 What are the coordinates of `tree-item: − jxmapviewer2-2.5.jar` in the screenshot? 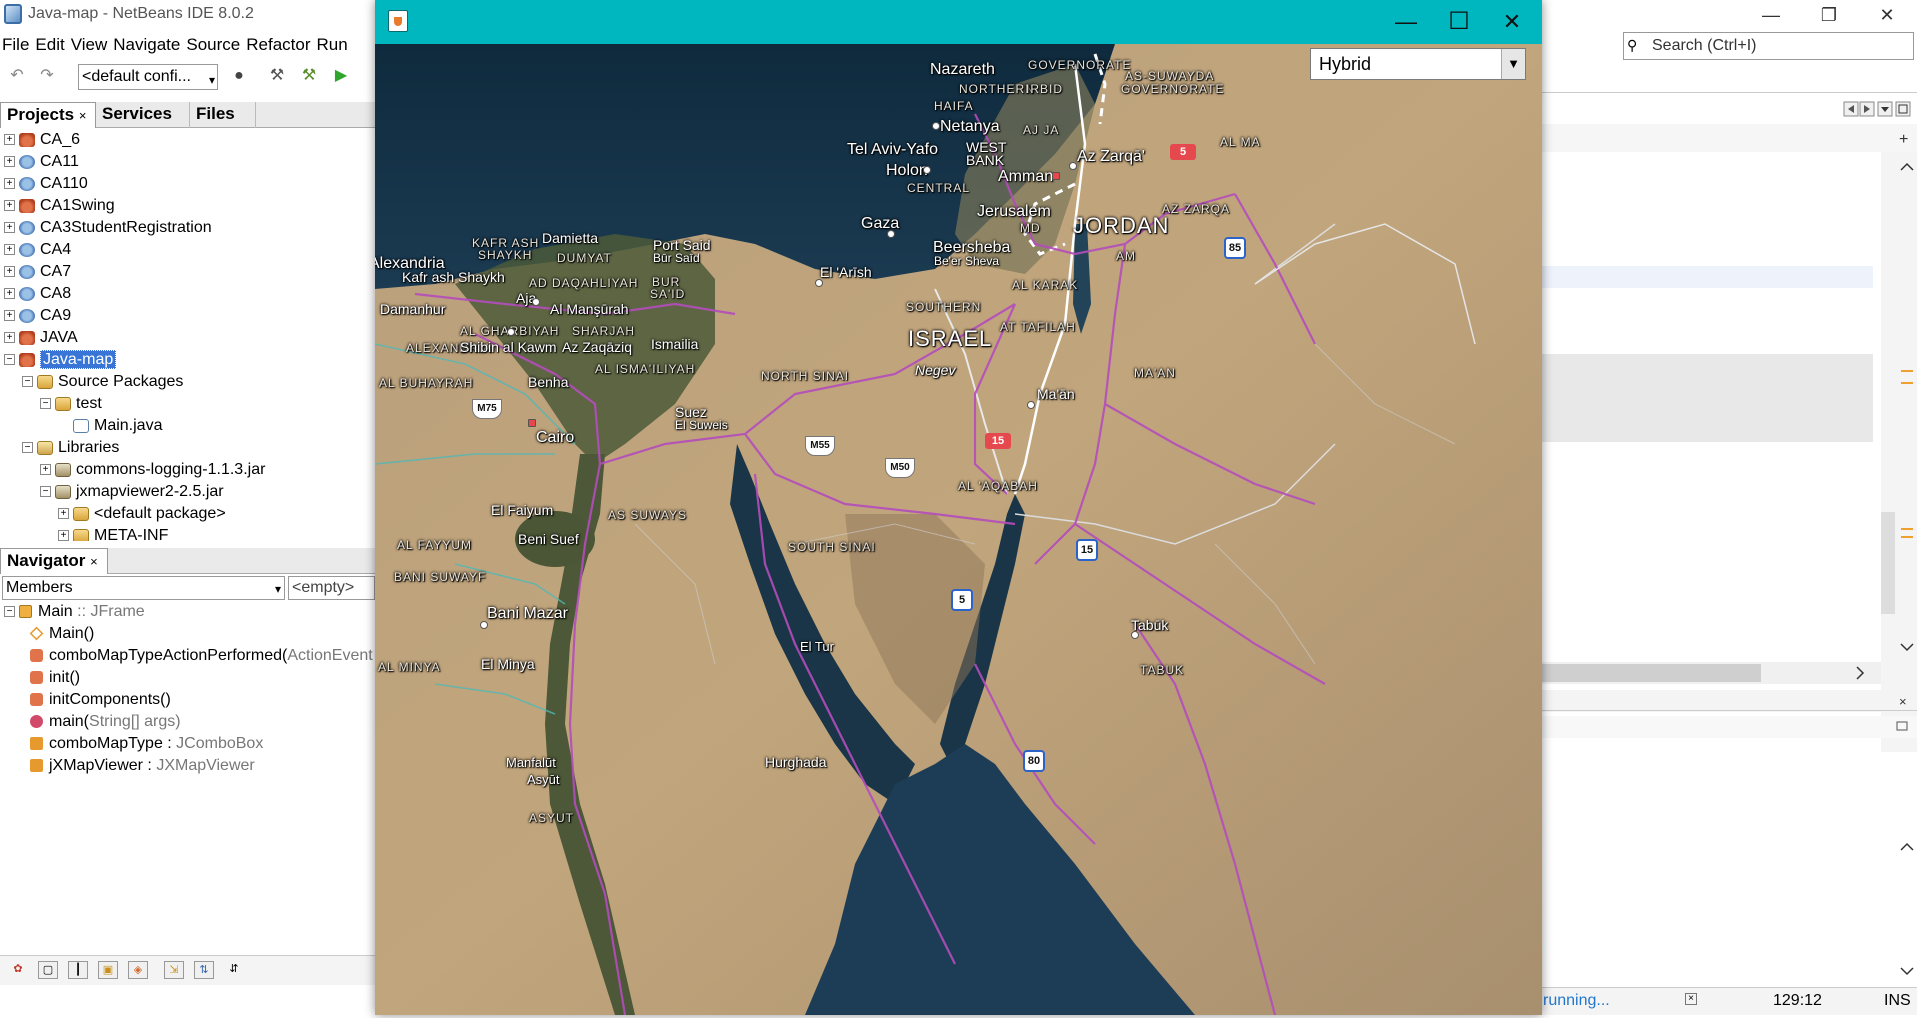 It's located at (132, 492).